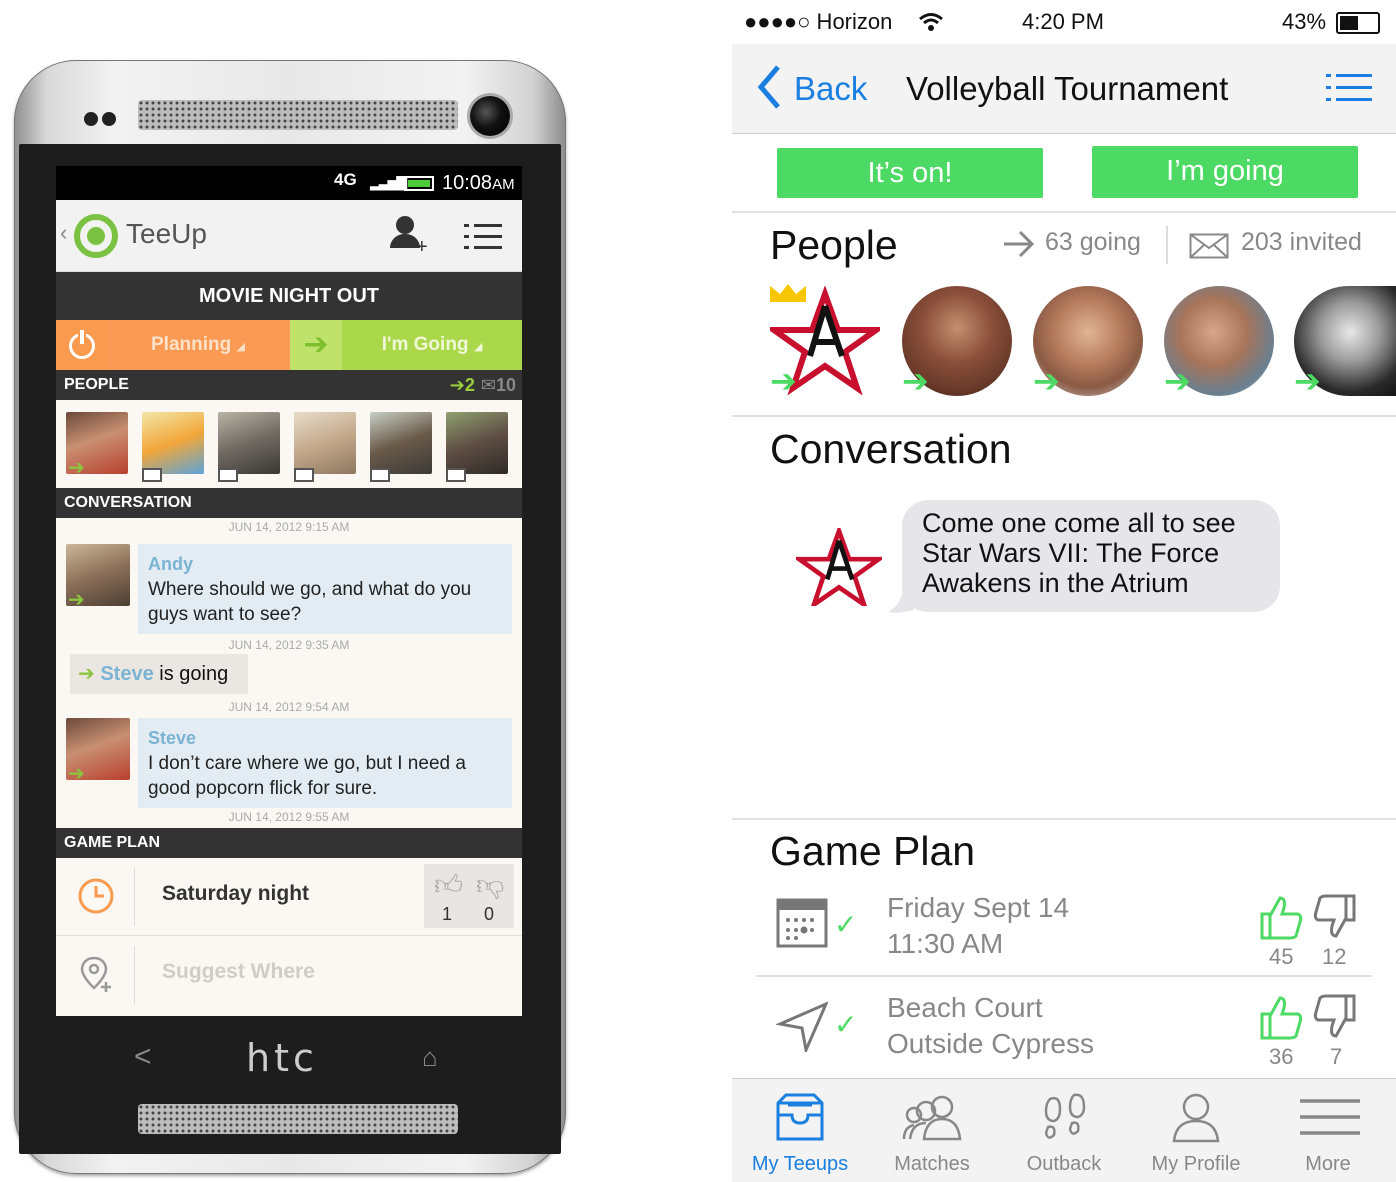 The width and height of the screenshot is (1396, 1182). Describe the element at coordinates (289, 503) in the screenshot. I see `conversation-header: CONVERSATION` at that location.